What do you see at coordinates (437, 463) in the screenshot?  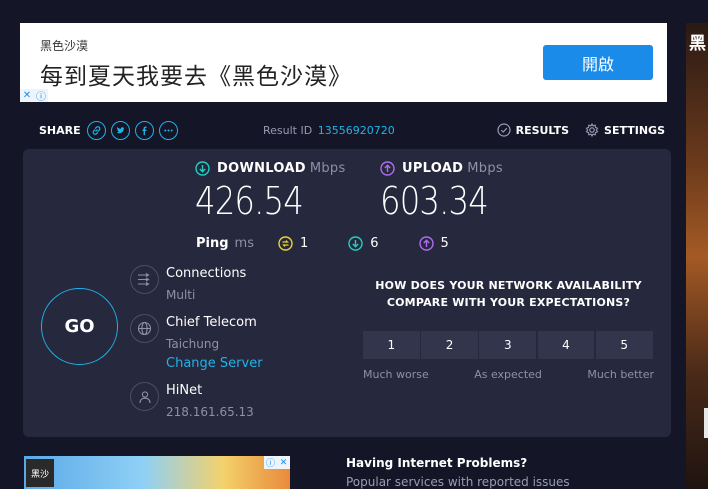 I see `help-title: Having Internet Problems?` at bounding box center [437, 463].